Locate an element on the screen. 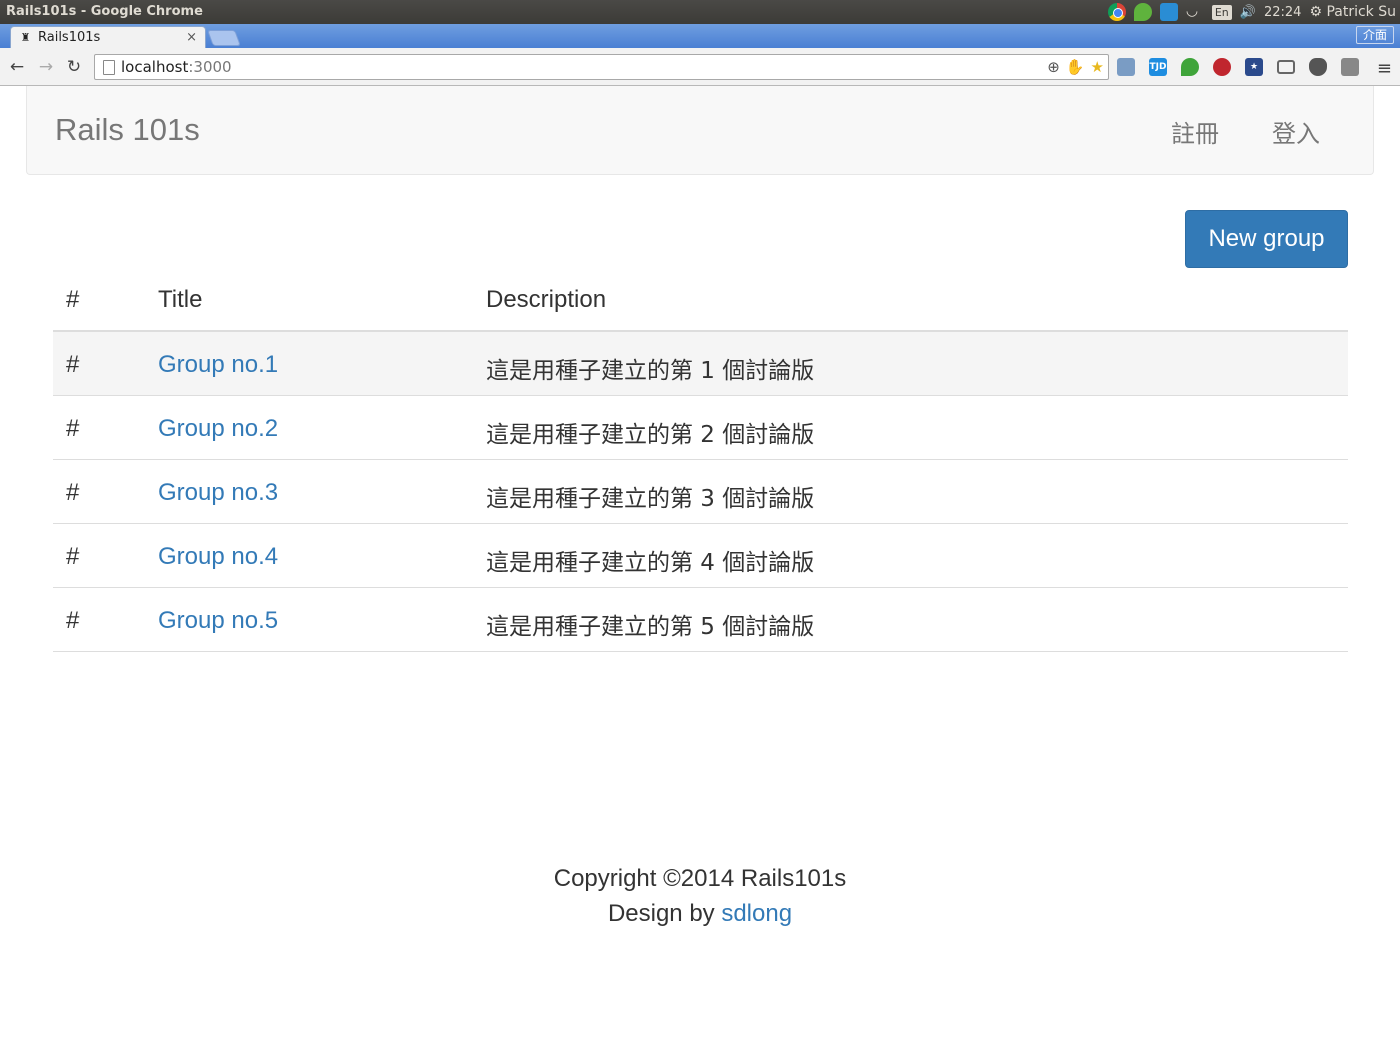 This screenshot has height=1050, width=1400. group-title-link: Group no.3 is located at coordinates (218, 493).